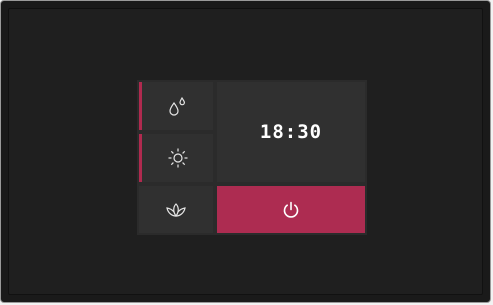 The height and width of the screenshot is (305, 493). I want to click on power-button, so click(291, 209).